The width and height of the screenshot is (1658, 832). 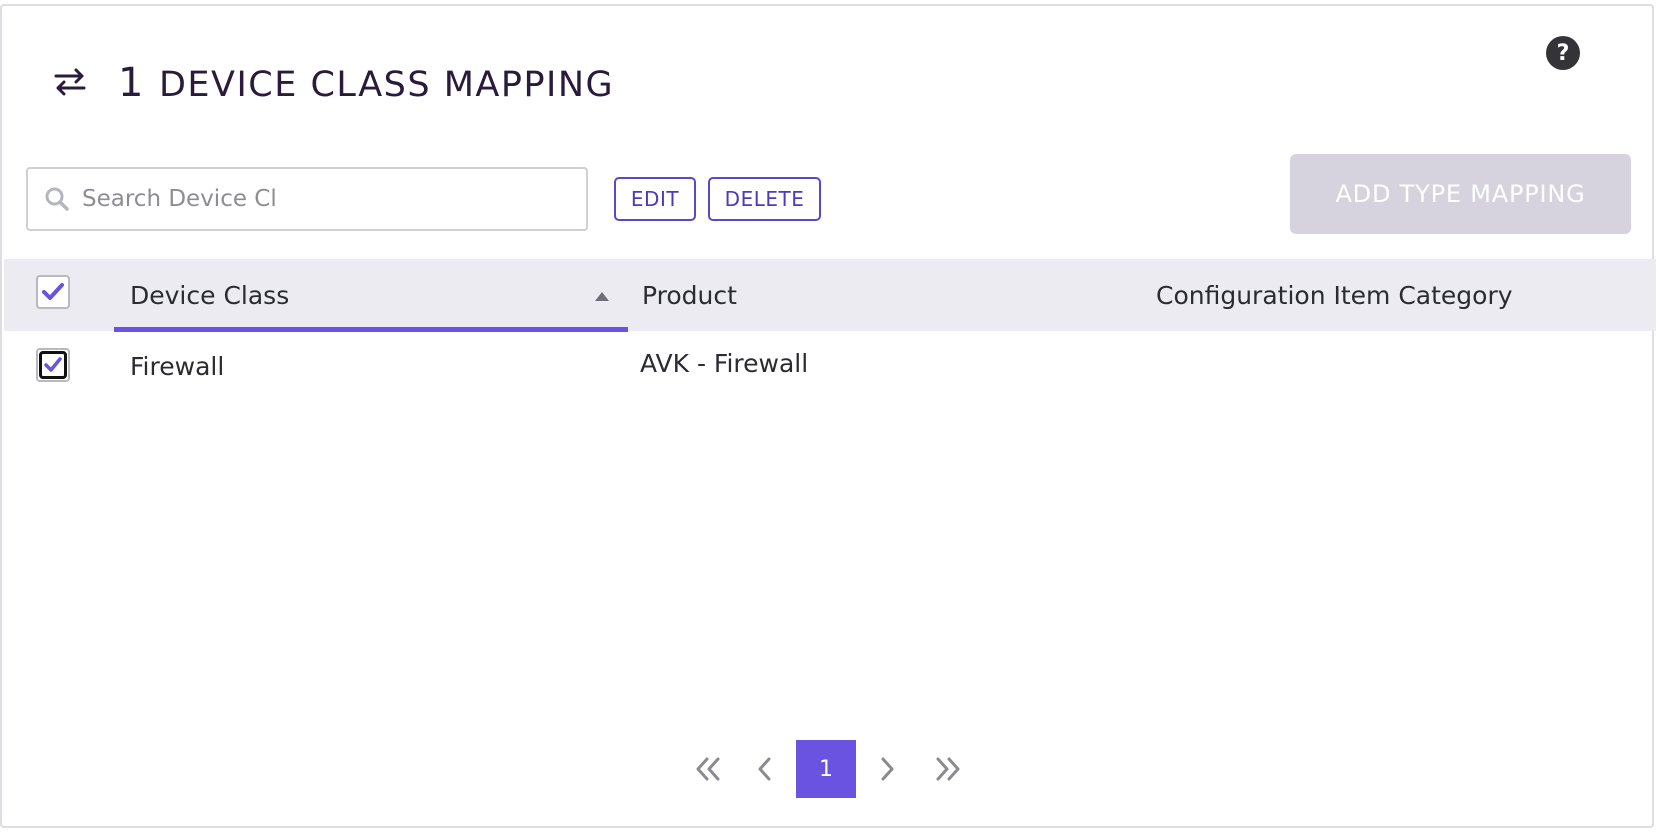 I want to click on column-header-product: Product, so click(x=689, y=295).